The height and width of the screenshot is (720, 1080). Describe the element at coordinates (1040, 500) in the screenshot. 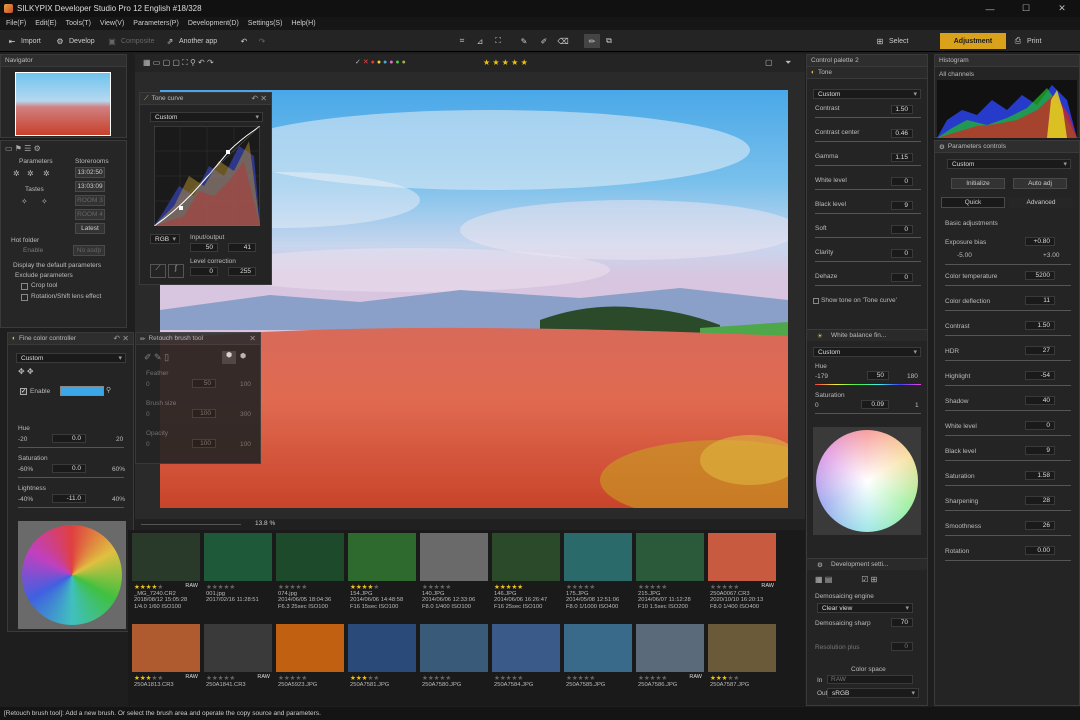

I see `param-row-value: 28` at that location.